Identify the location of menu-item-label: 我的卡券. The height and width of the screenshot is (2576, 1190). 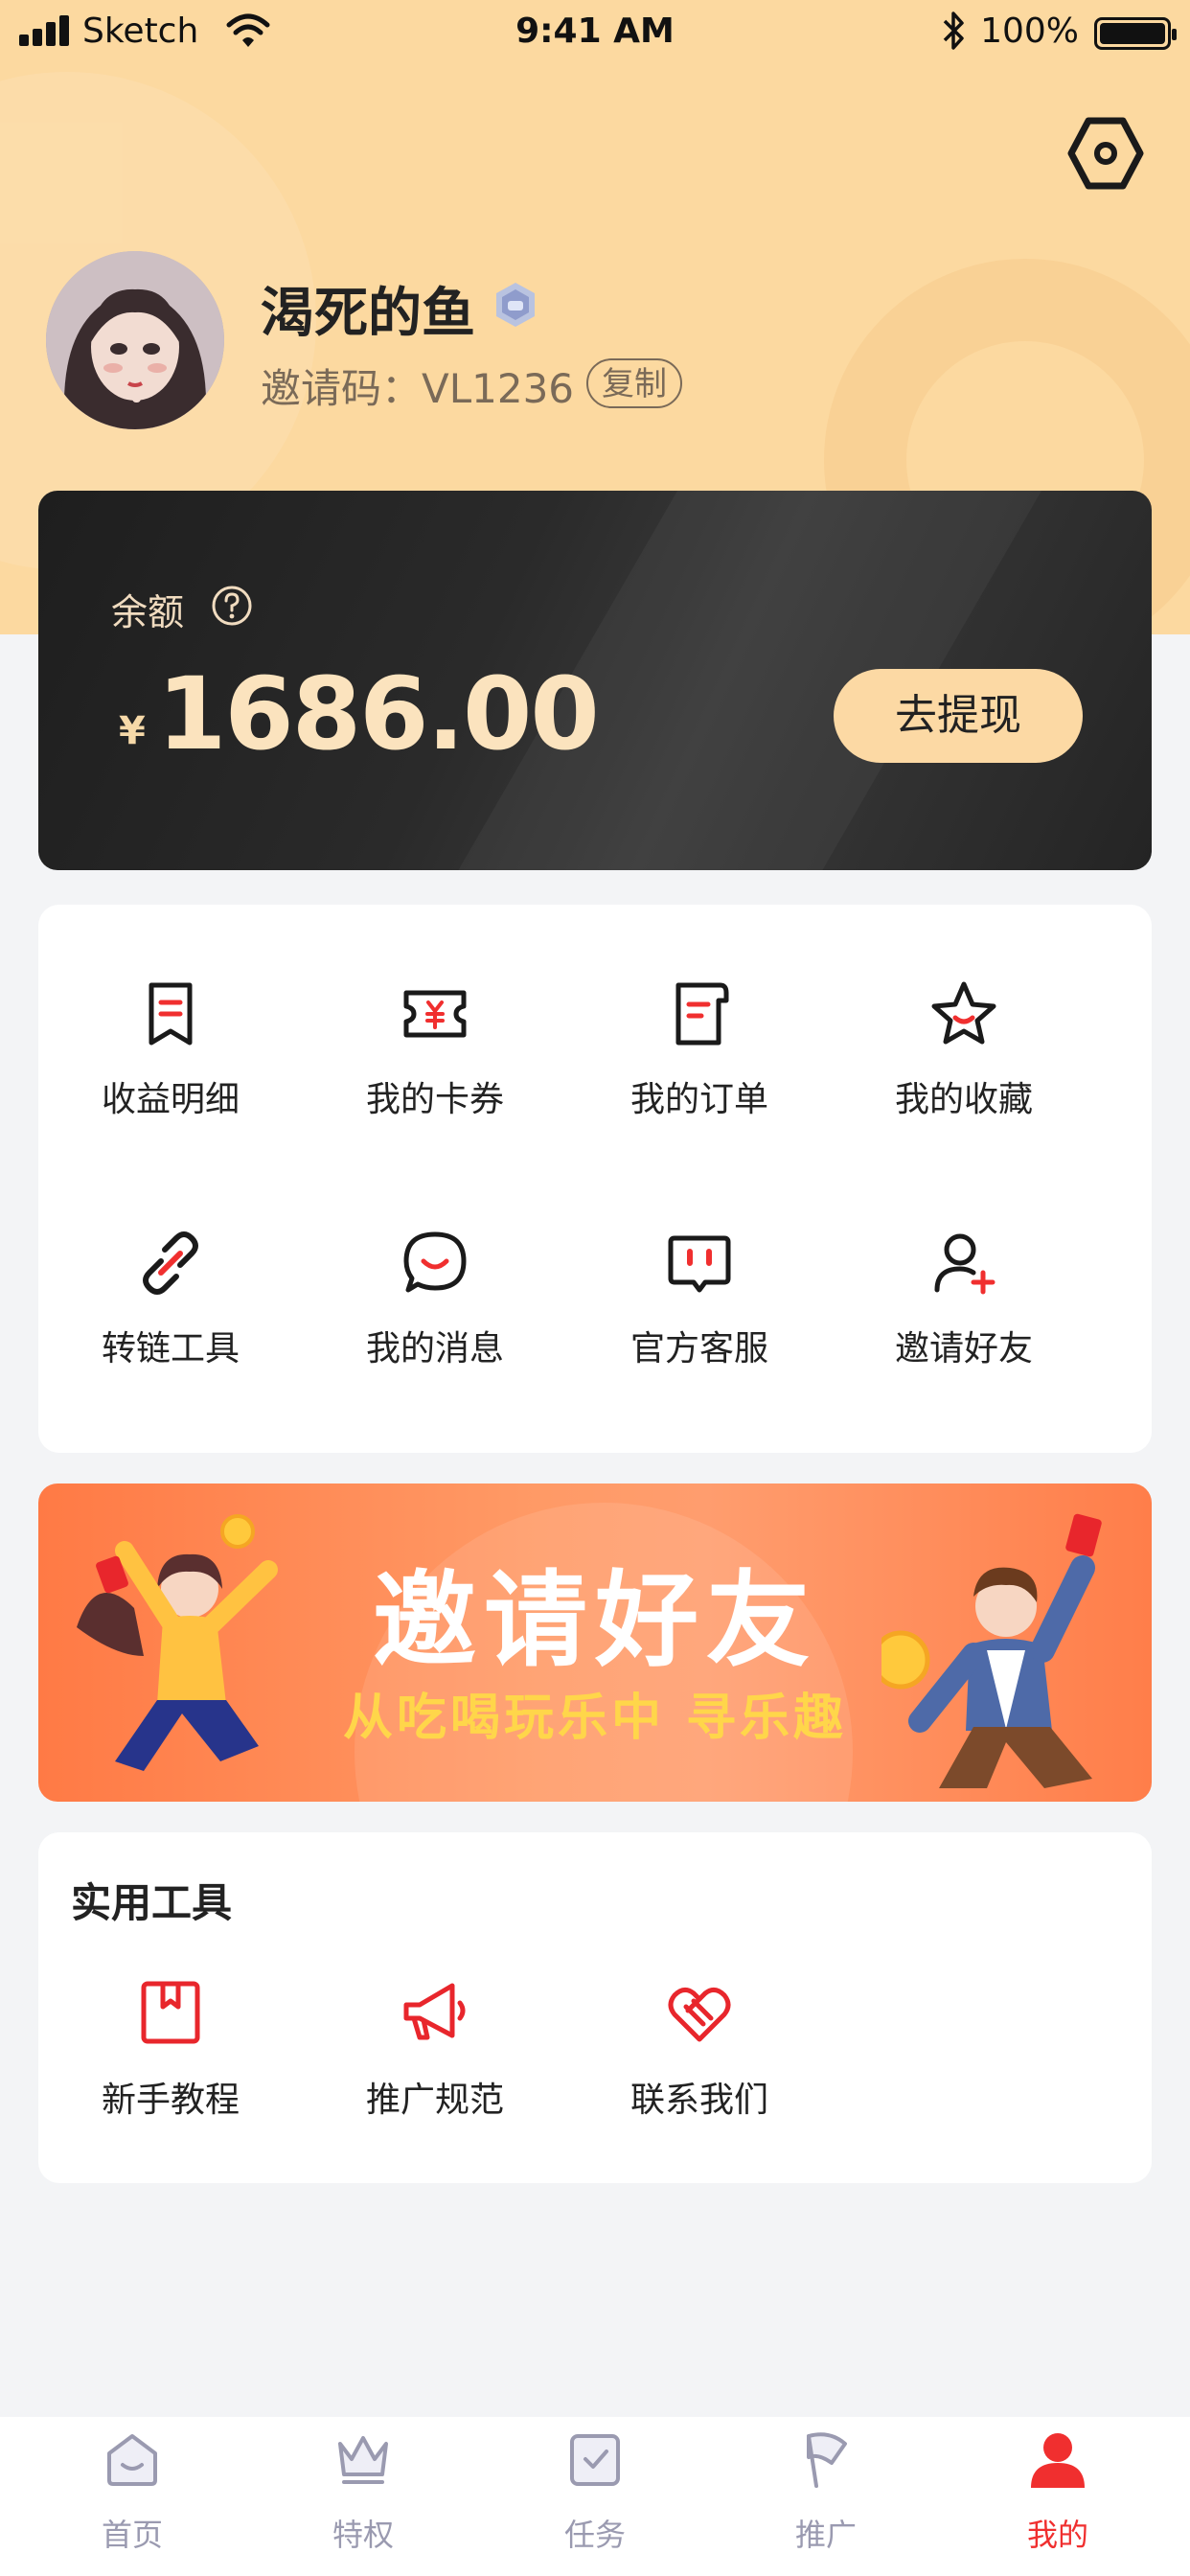
(435, 1099).